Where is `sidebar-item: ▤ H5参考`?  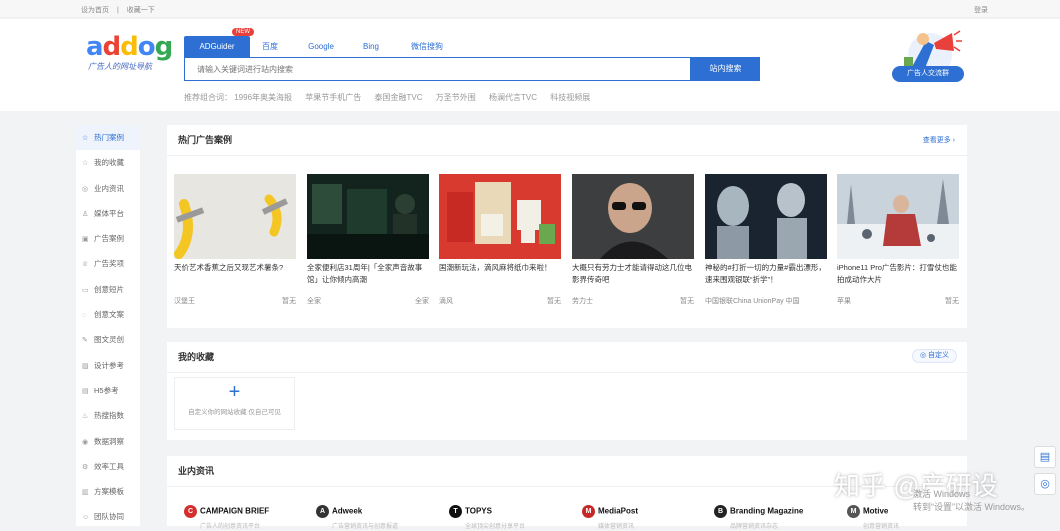
sidebar-item: ▤ H5参考 is located at coordinates (108, 390).